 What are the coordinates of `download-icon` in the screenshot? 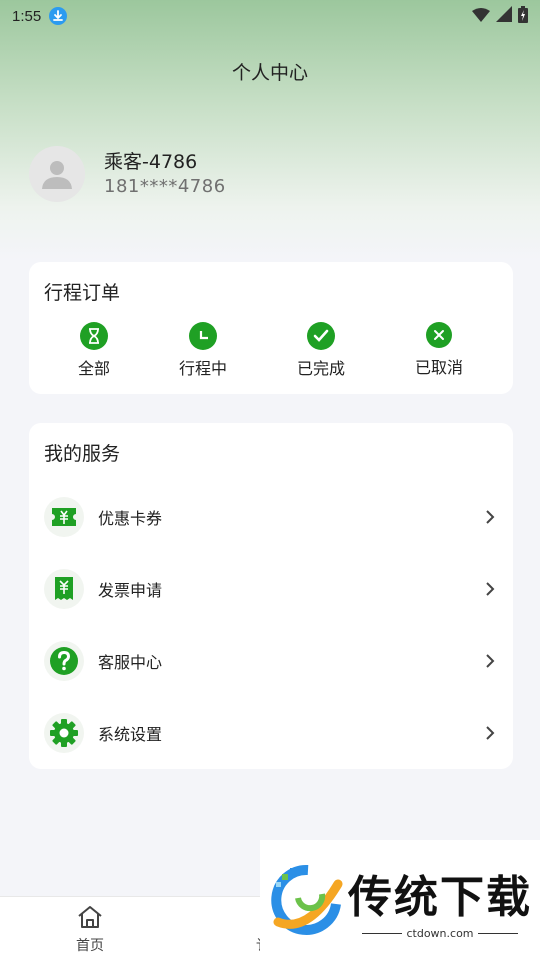 It's located at (58, 16).